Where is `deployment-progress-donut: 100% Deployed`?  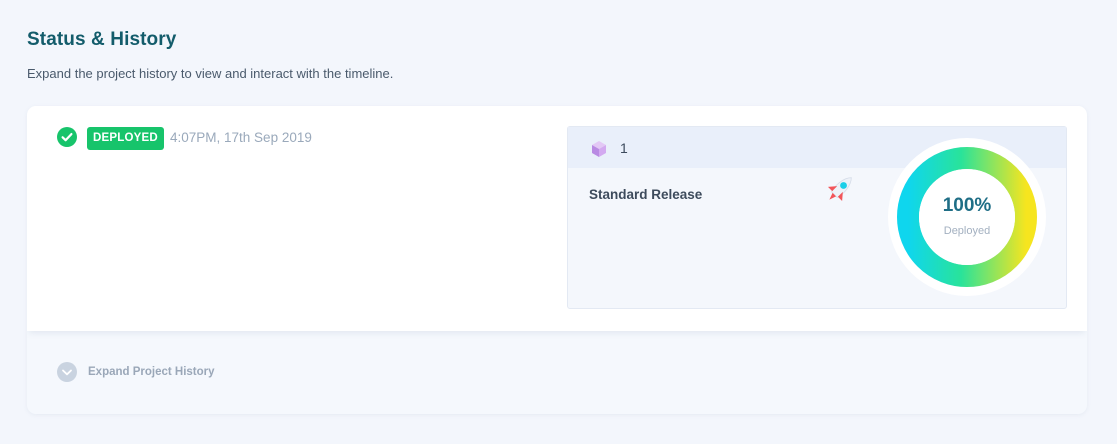
deployment-progress-donut: 100% Deployed is located at coordinates (967, 217).